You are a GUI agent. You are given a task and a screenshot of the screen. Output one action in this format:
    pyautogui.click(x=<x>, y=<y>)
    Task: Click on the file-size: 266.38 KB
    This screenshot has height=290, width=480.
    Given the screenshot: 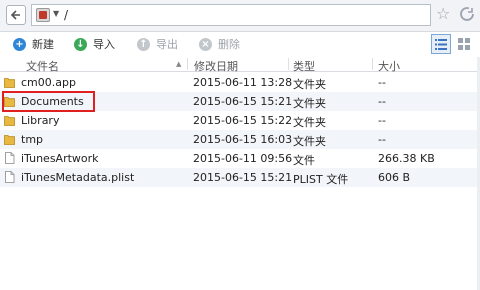 What is the action you would take?
    pyautogui.click(x=406, y=158)
    